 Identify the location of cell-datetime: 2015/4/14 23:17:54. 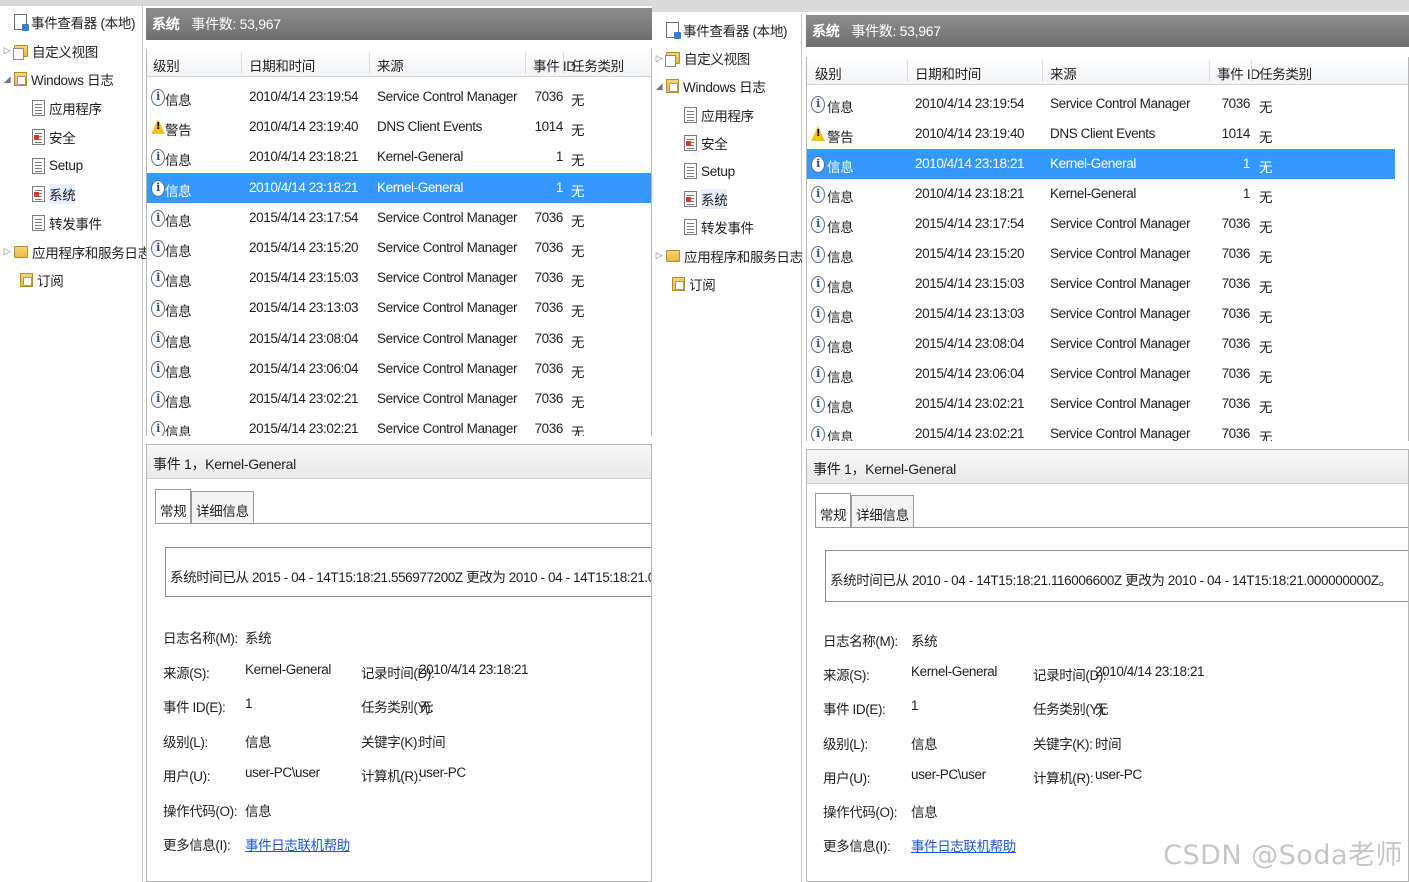
(970, 223).